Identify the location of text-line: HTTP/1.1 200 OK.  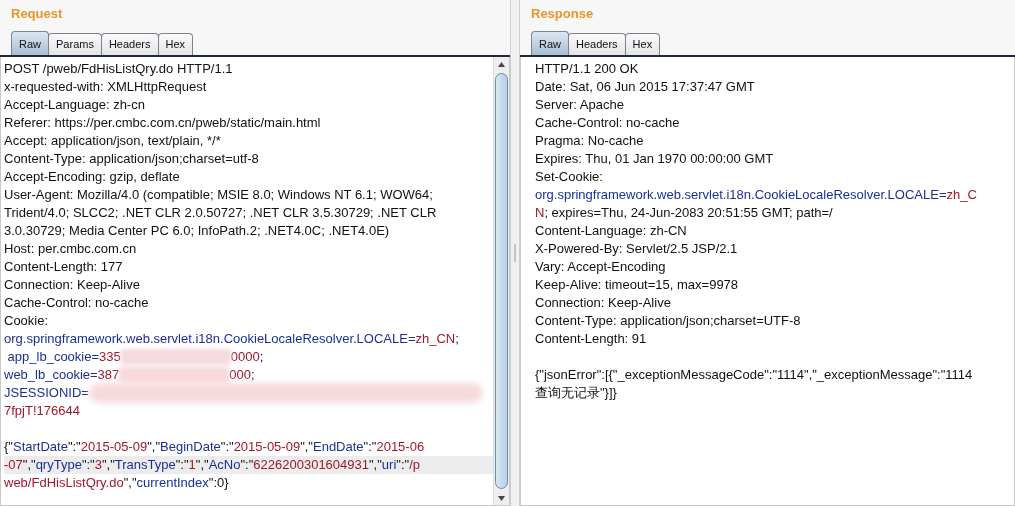
(587, 69).